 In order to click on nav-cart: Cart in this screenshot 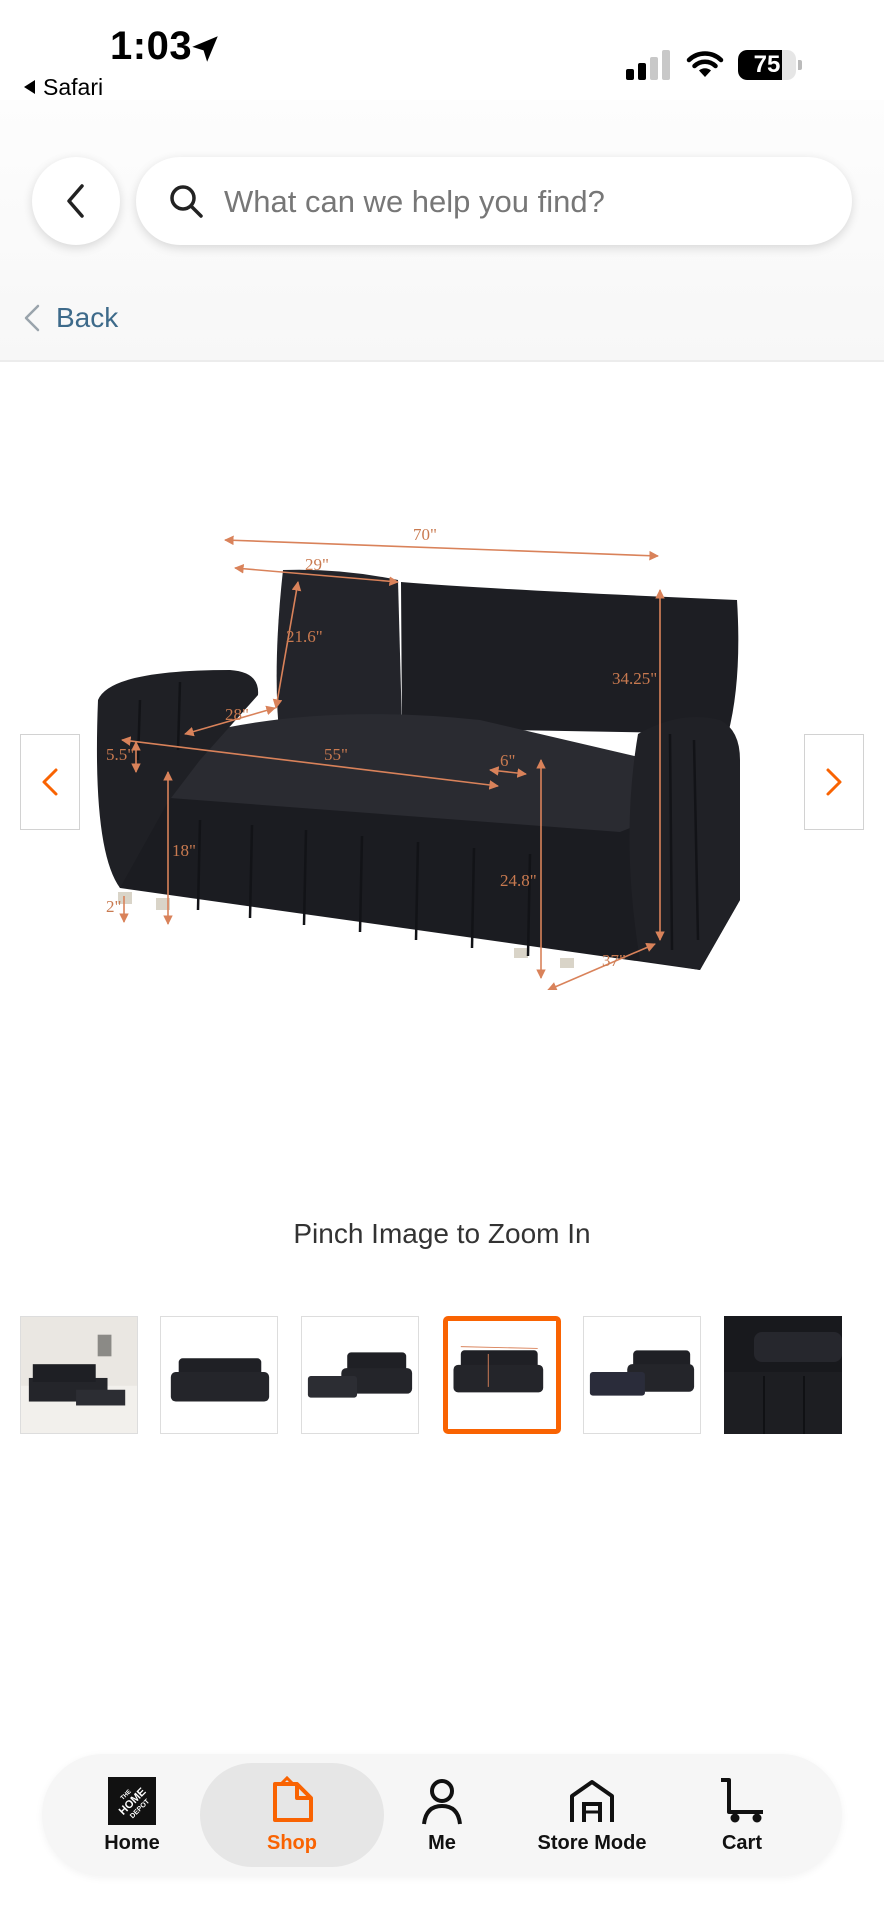, I will do `click(742, 1815)`.